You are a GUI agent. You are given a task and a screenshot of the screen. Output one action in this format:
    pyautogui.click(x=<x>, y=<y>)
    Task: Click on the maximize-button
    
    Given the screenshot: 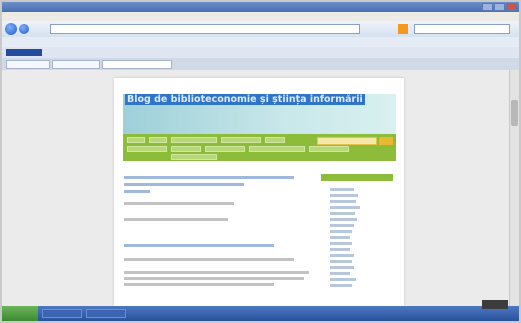 What is the action you would take?
    pyautogui.click(x=499, y=7)
    